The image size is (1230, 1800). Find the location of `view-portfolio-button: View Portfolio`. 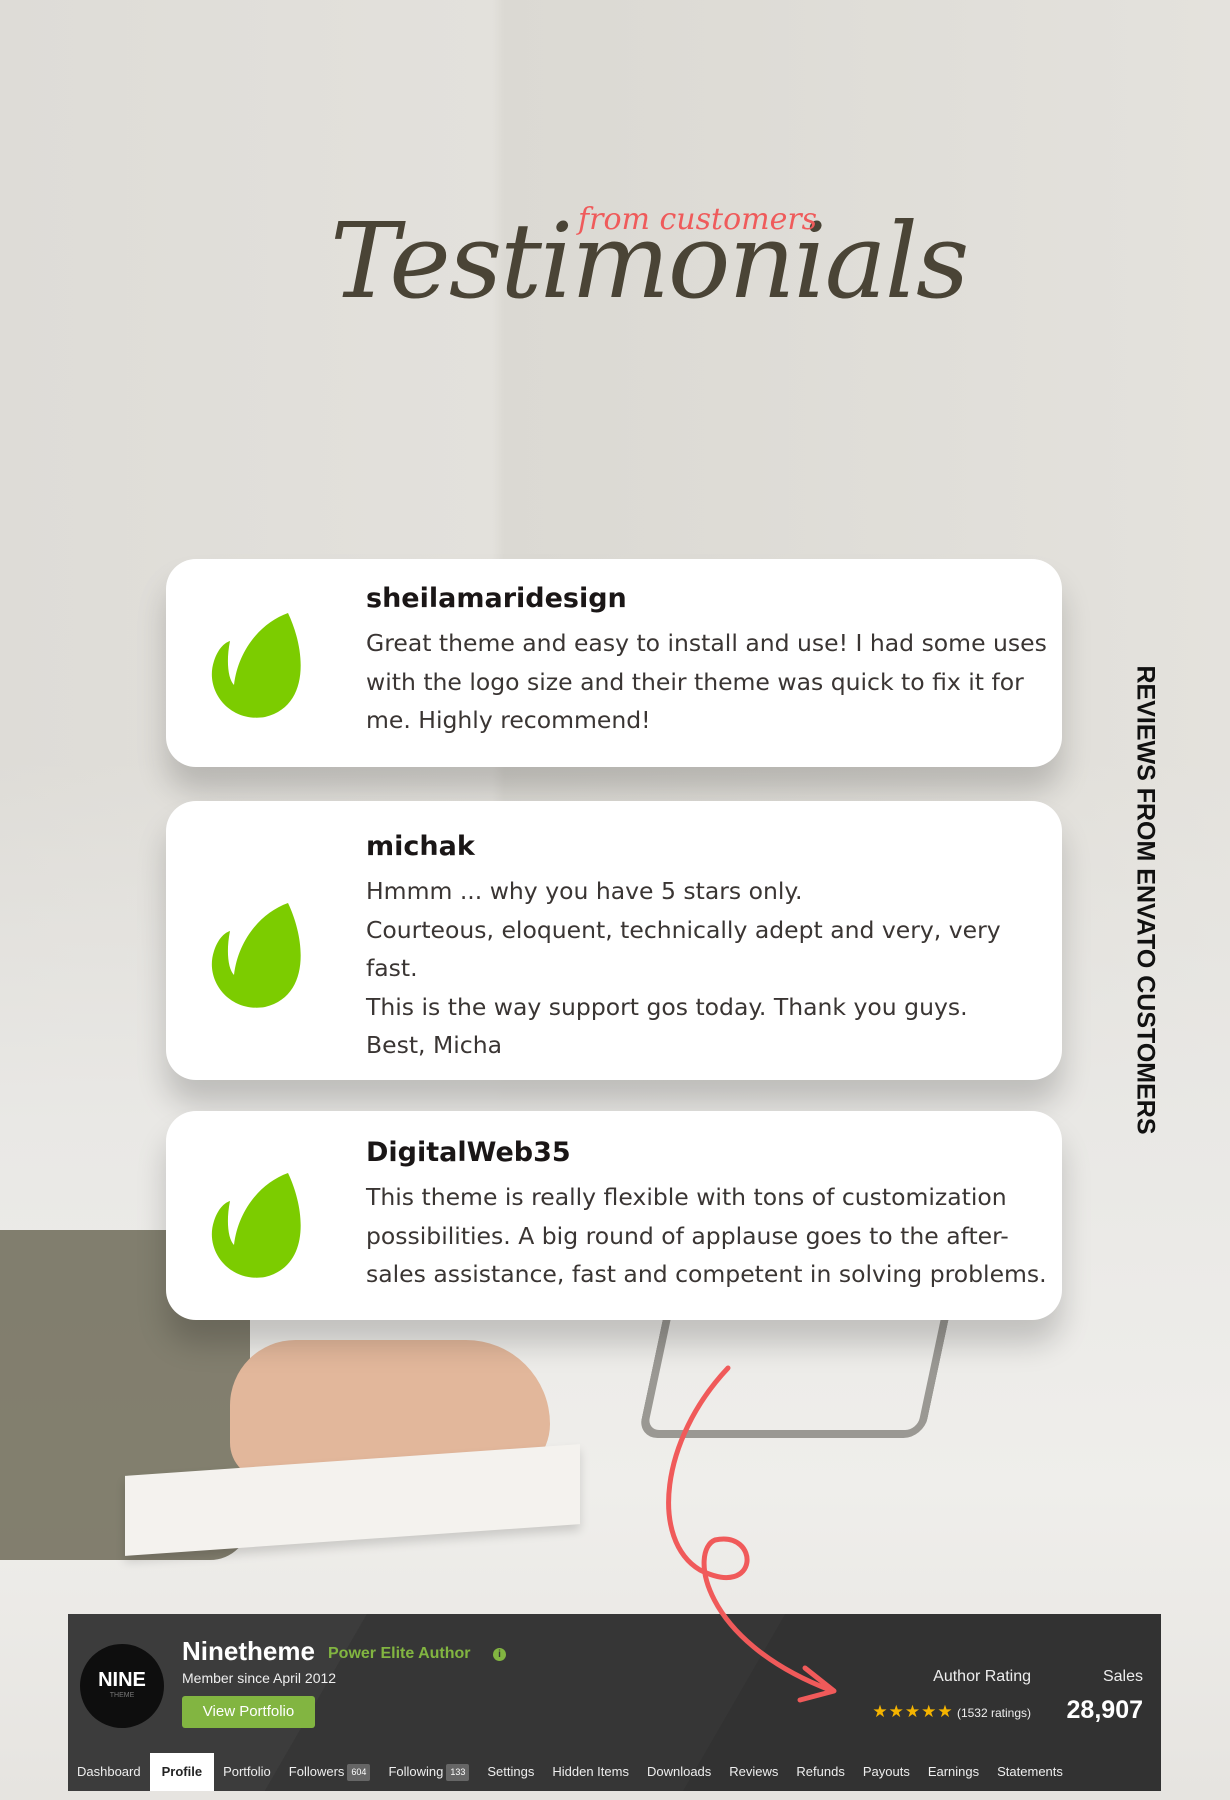

view-portfolio-button: View Portfolio is located at coordinates (248, 1712).